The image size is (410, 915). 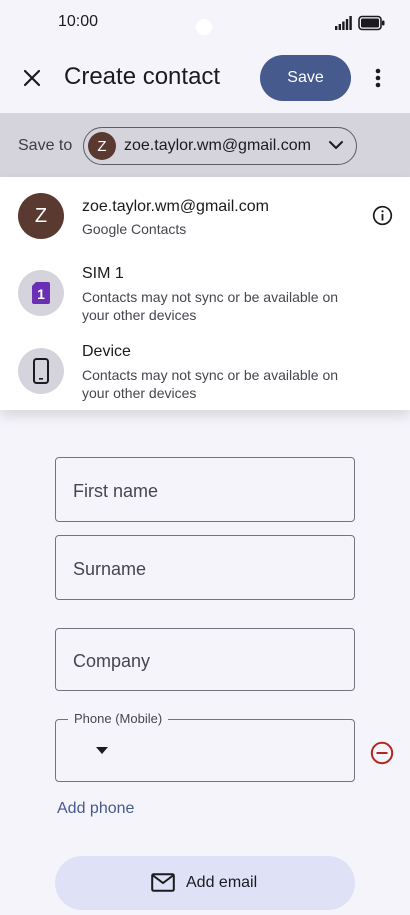 I want to click on status-bar: 10:00, so click(x=205, y=23).